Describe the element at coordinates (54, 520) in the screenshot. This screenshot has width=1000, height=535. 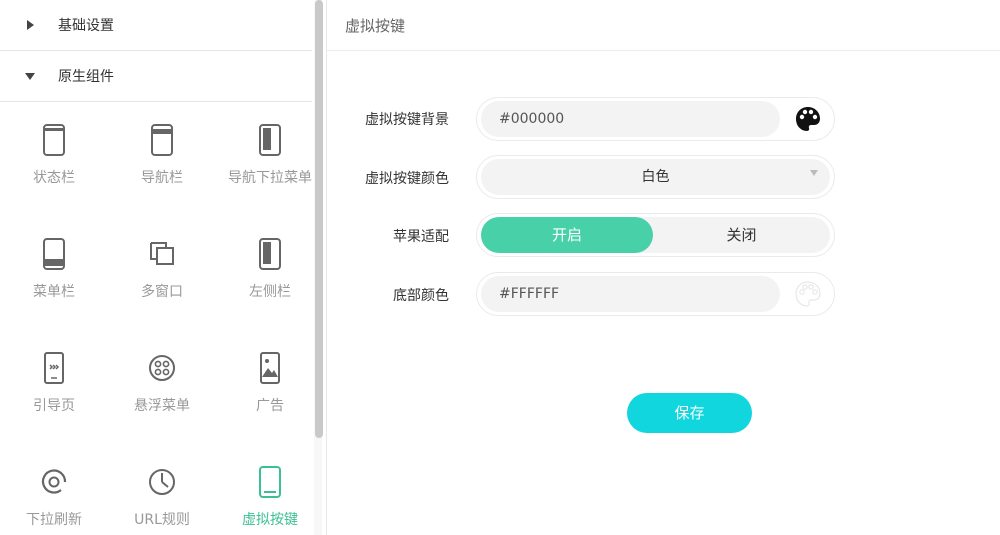
I see `component-label: 下拉刷新` at that location.